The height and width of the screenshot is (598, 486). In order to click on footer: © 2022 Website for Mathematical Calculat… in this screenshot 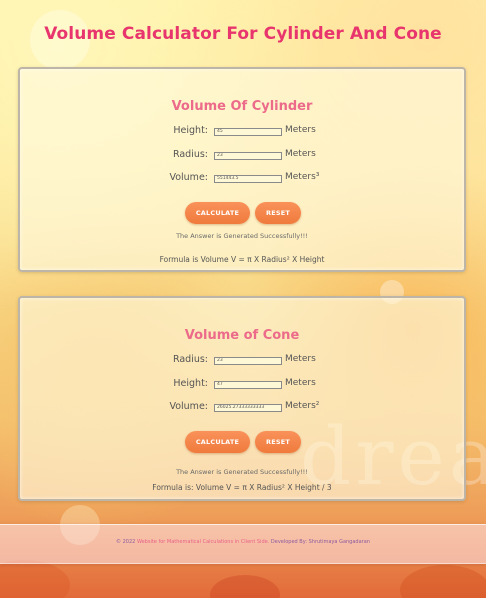, I will do `click(243, 544)`.